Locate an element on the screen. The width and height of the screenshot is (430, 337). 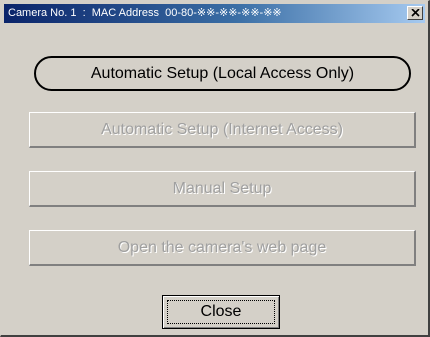
open-web-page-label: Open the camera's web page is located at coordinates (222, 247).